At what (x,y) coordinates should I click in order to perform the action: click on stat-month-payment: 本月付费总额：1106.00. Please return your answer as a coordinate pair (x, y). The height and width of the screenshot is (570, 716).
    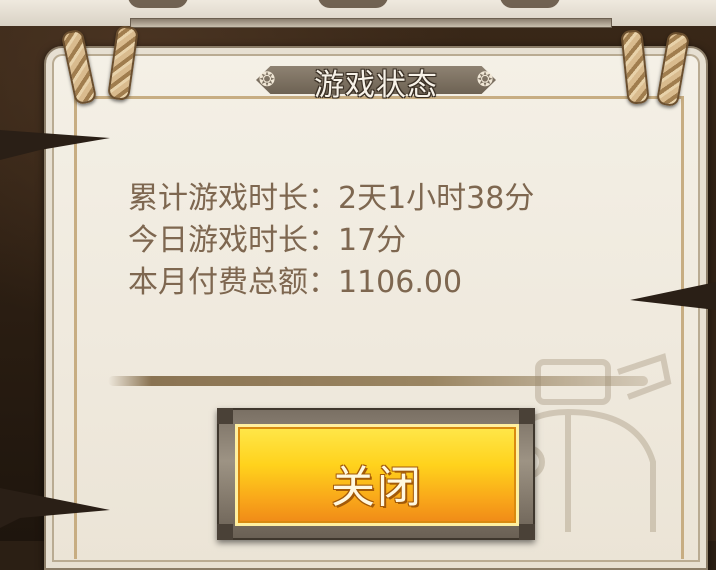
    Looking at the image, I should click on (331, 283).